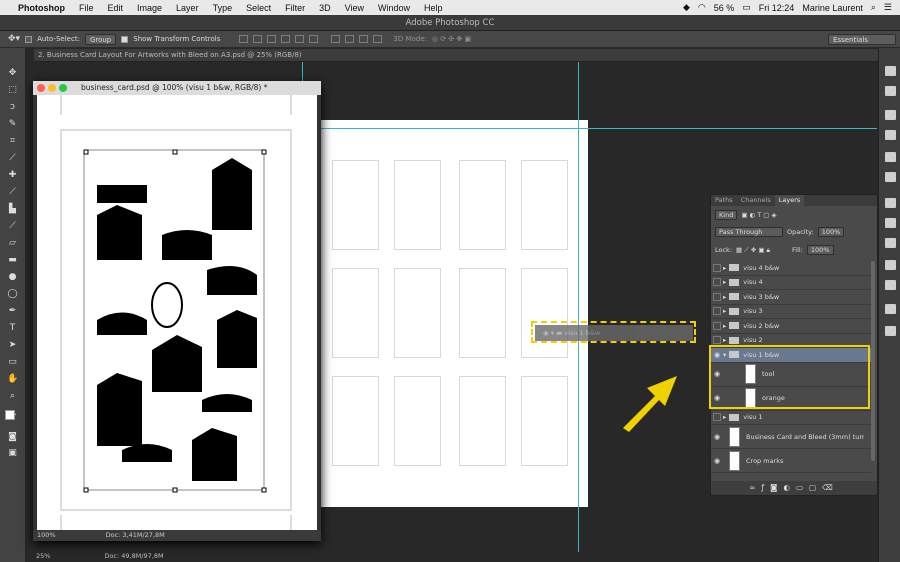 The width and height of the screenshot is (900, 562). I want to click on menu-image: Image, so click(149, 8).